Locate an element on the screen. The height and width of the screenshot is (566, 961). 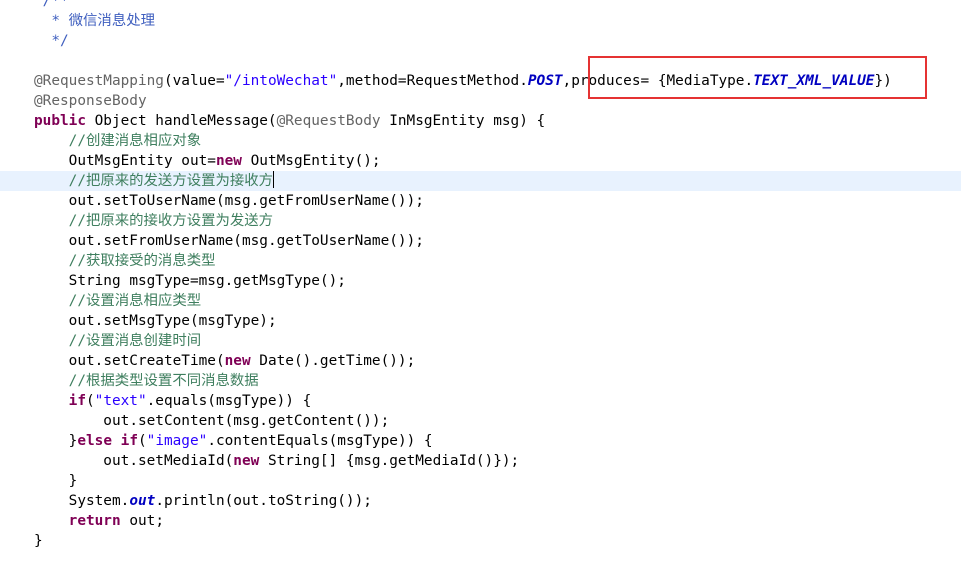
code-token-comment: //根据类型设置不同消息数据 is located at coordinates (146, 381).